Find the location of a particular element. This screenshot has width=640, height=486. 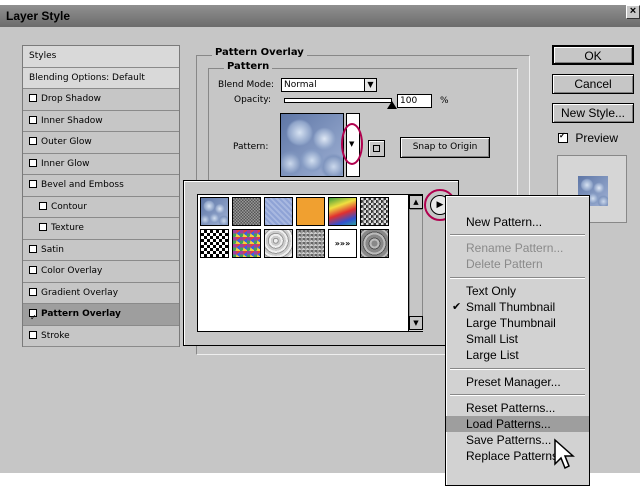

styles-item-pattern-overlay: Pattern Overlay is located at coordinates (101, 316).